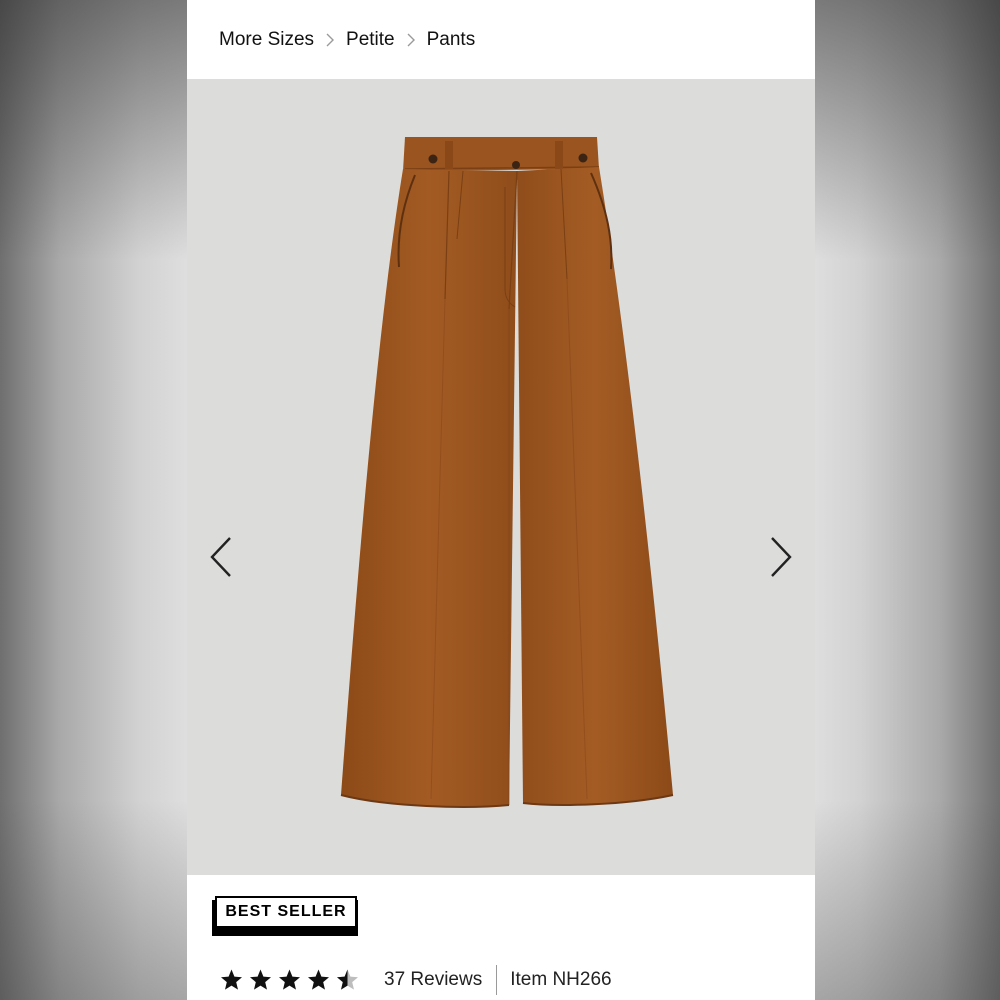 This screenshot has height=1000, width=1000. Describe the element at coordinates (347, 979) in the screenshot. I see `star-half-icon` at that location.